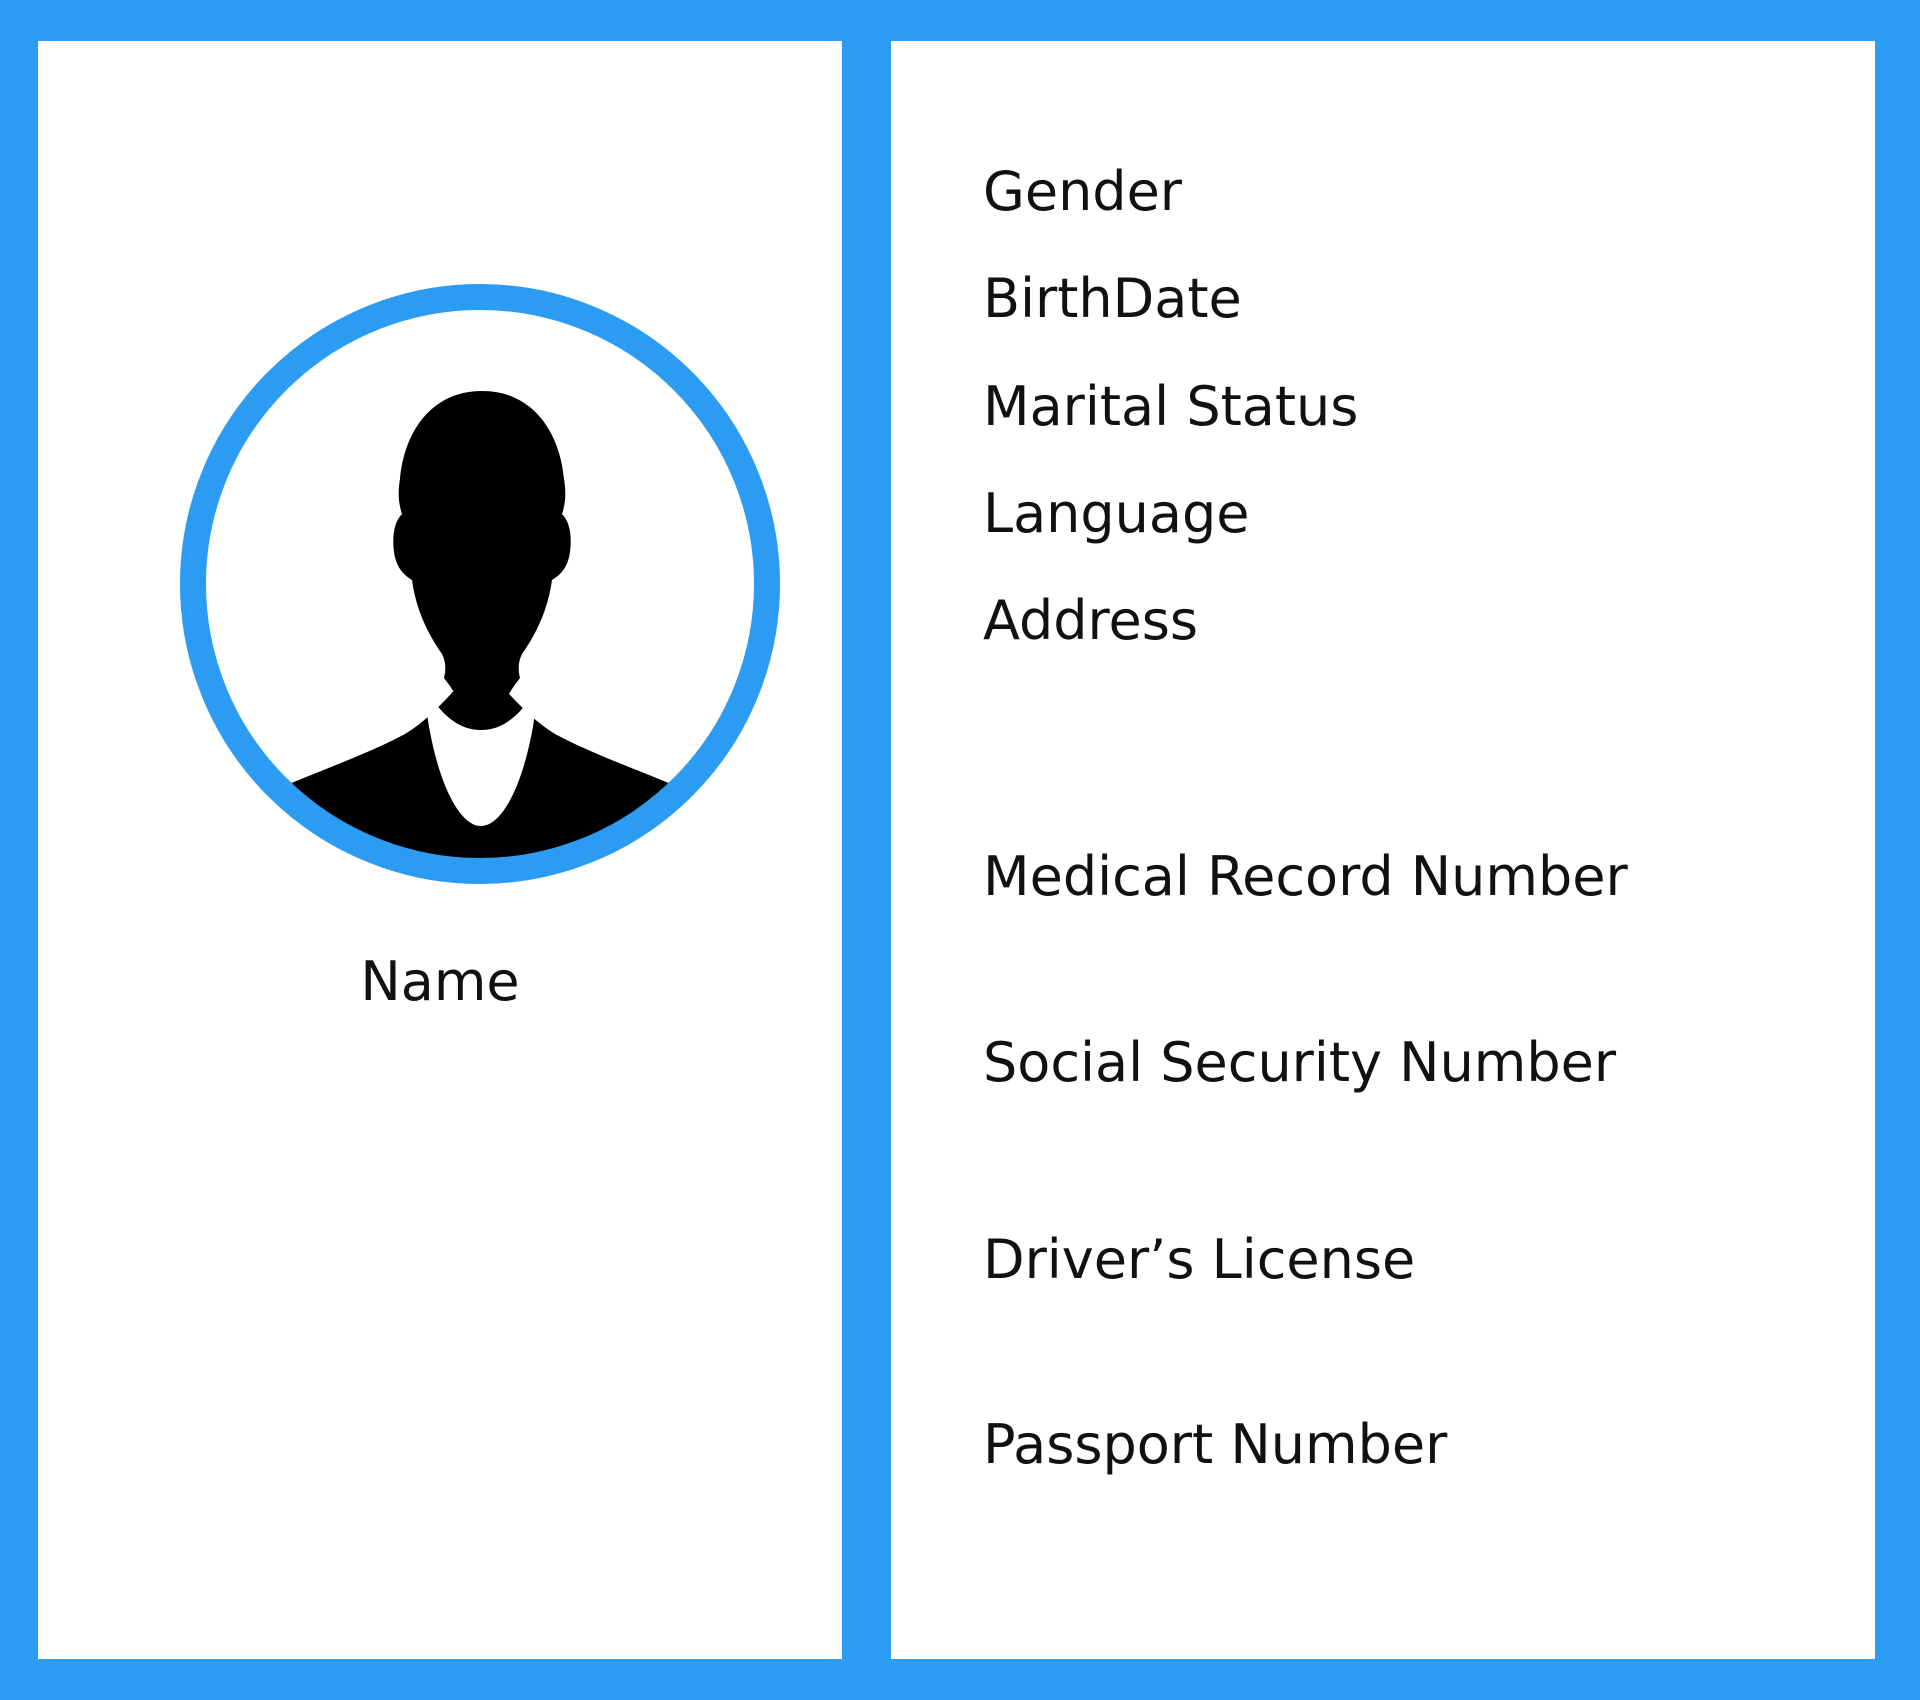 The height and width of the screenshot is (1700, 1920). What do you see at coordinates (1091, 620) in the screenshot?
I see `address-label: Address` at bounding box center [1091, 620].